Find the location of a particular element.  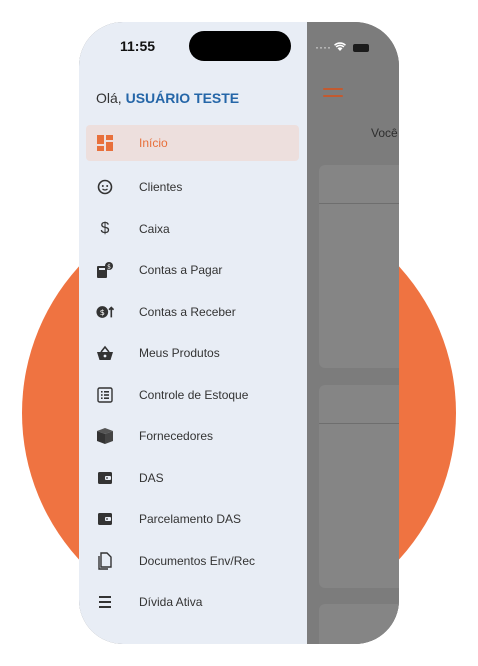

menu-item-label: Início is located at coordinates (153, 143).